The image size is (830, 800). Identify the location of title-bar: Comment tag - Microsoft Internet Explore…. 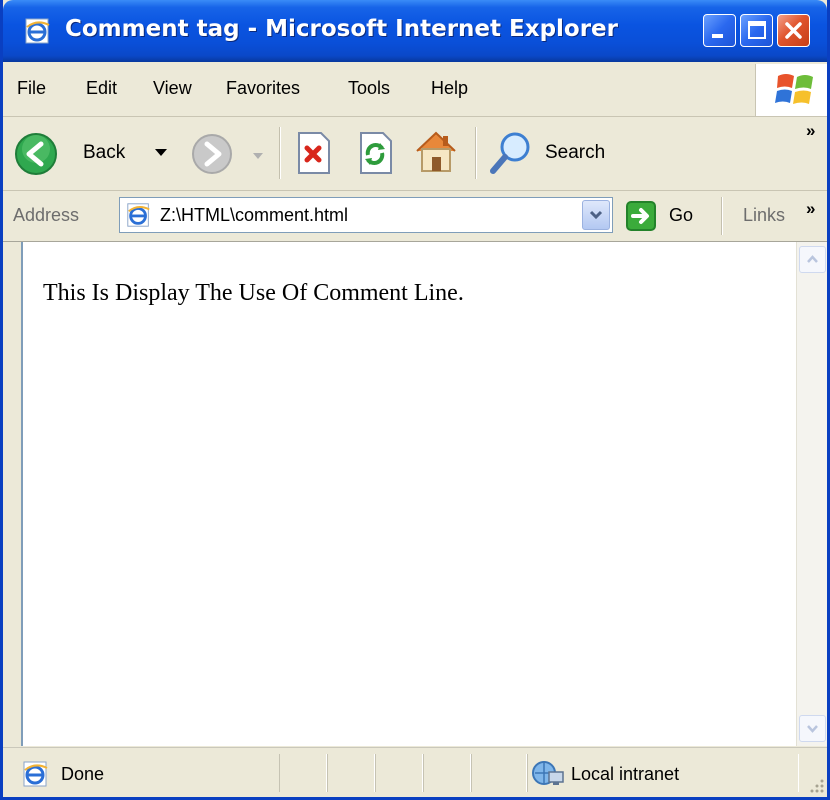
(415, 31).